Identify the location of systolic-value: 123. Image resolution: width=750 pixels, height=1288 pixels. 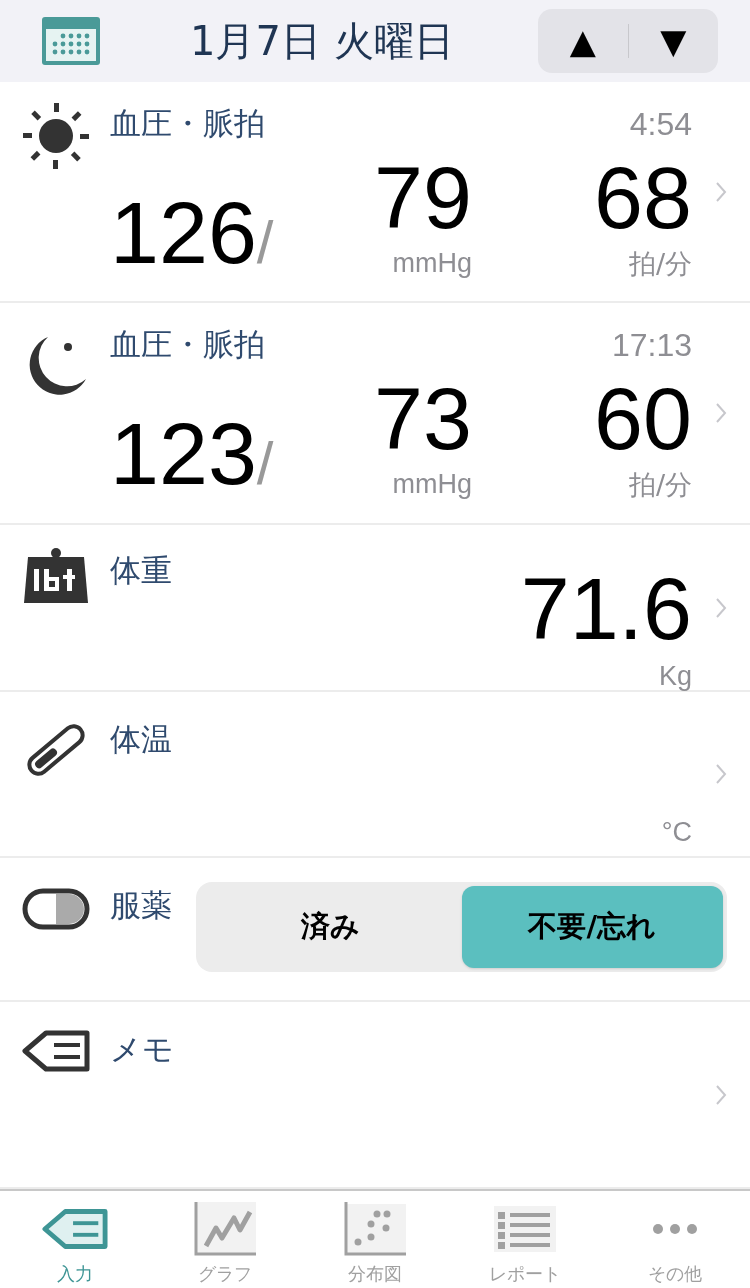
(183, 454).